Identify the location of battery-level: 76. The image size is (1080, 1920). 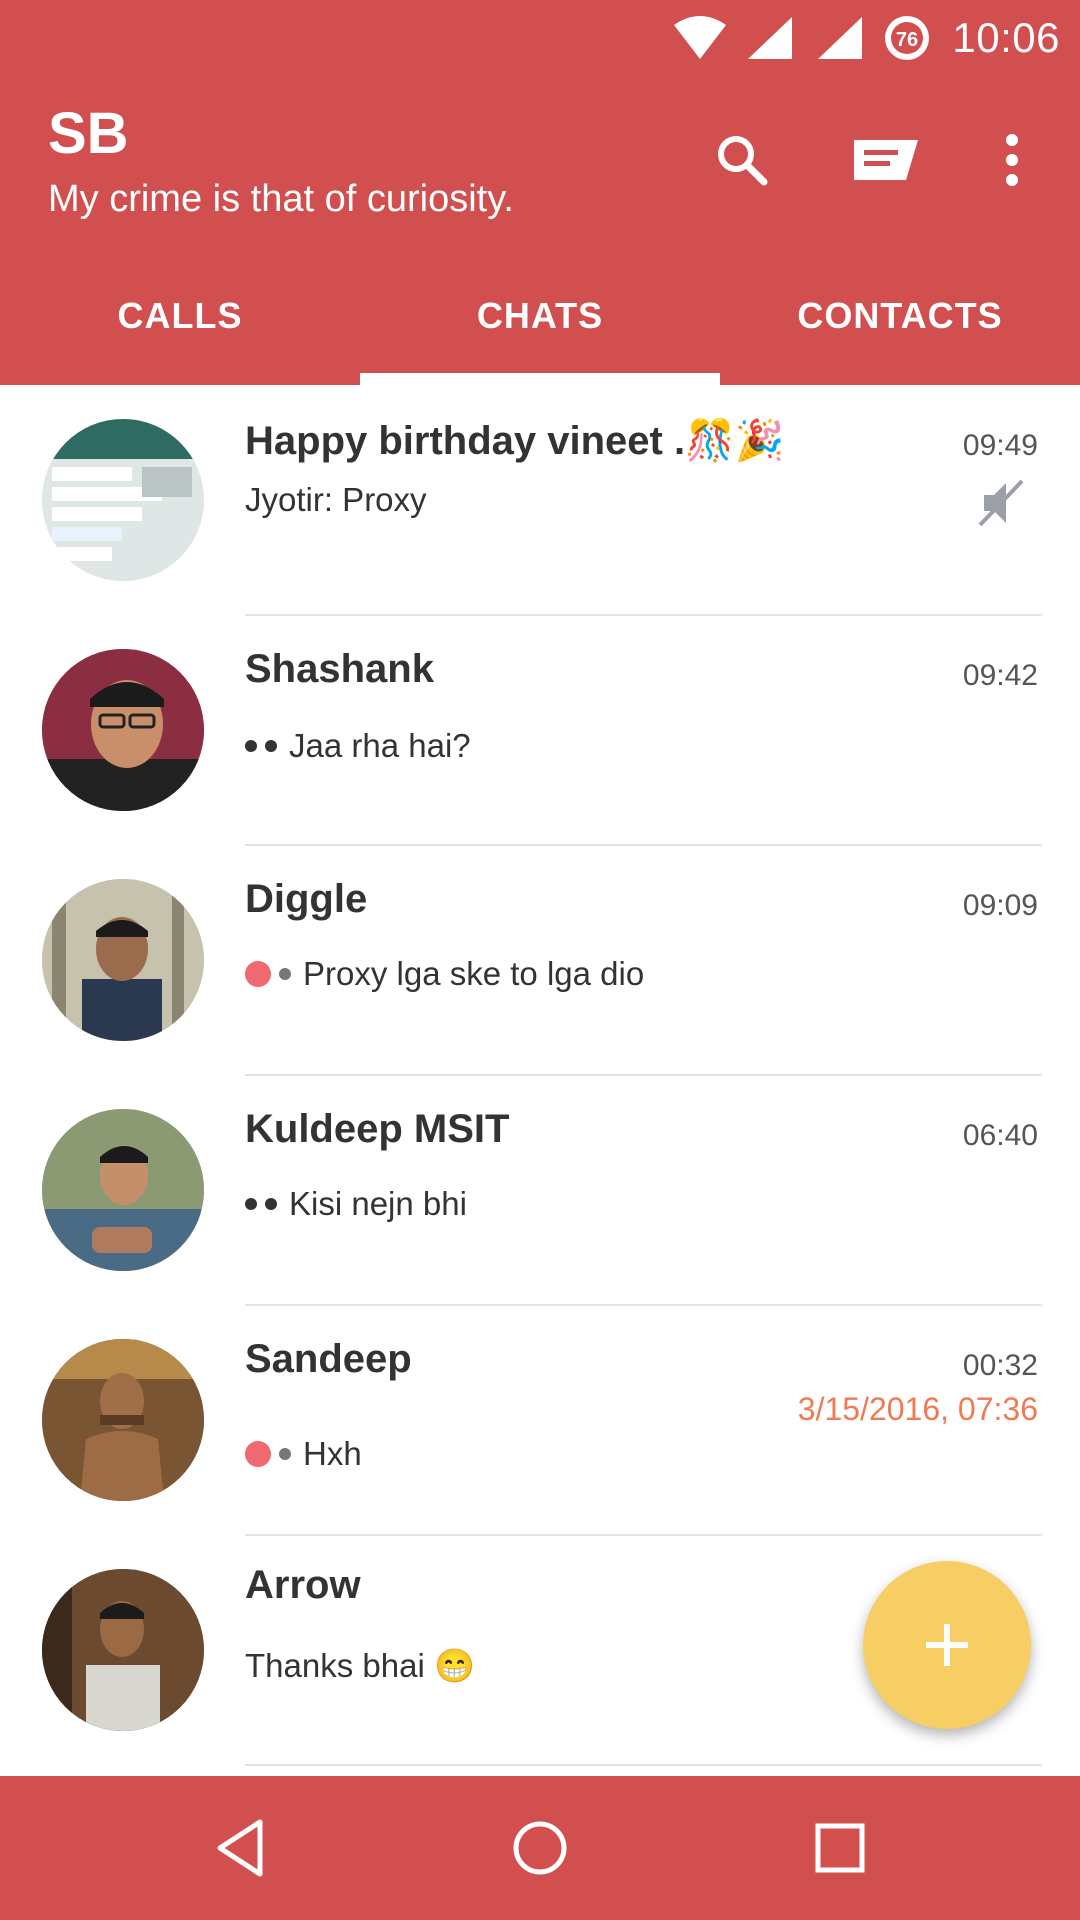
(907, 40).